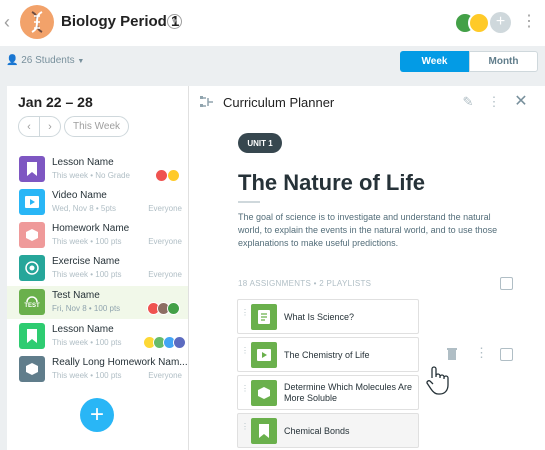 Image resolution: width=545 pixels, height=450 pixels. I want to click on person-icon: 👤, so click(12, 60).